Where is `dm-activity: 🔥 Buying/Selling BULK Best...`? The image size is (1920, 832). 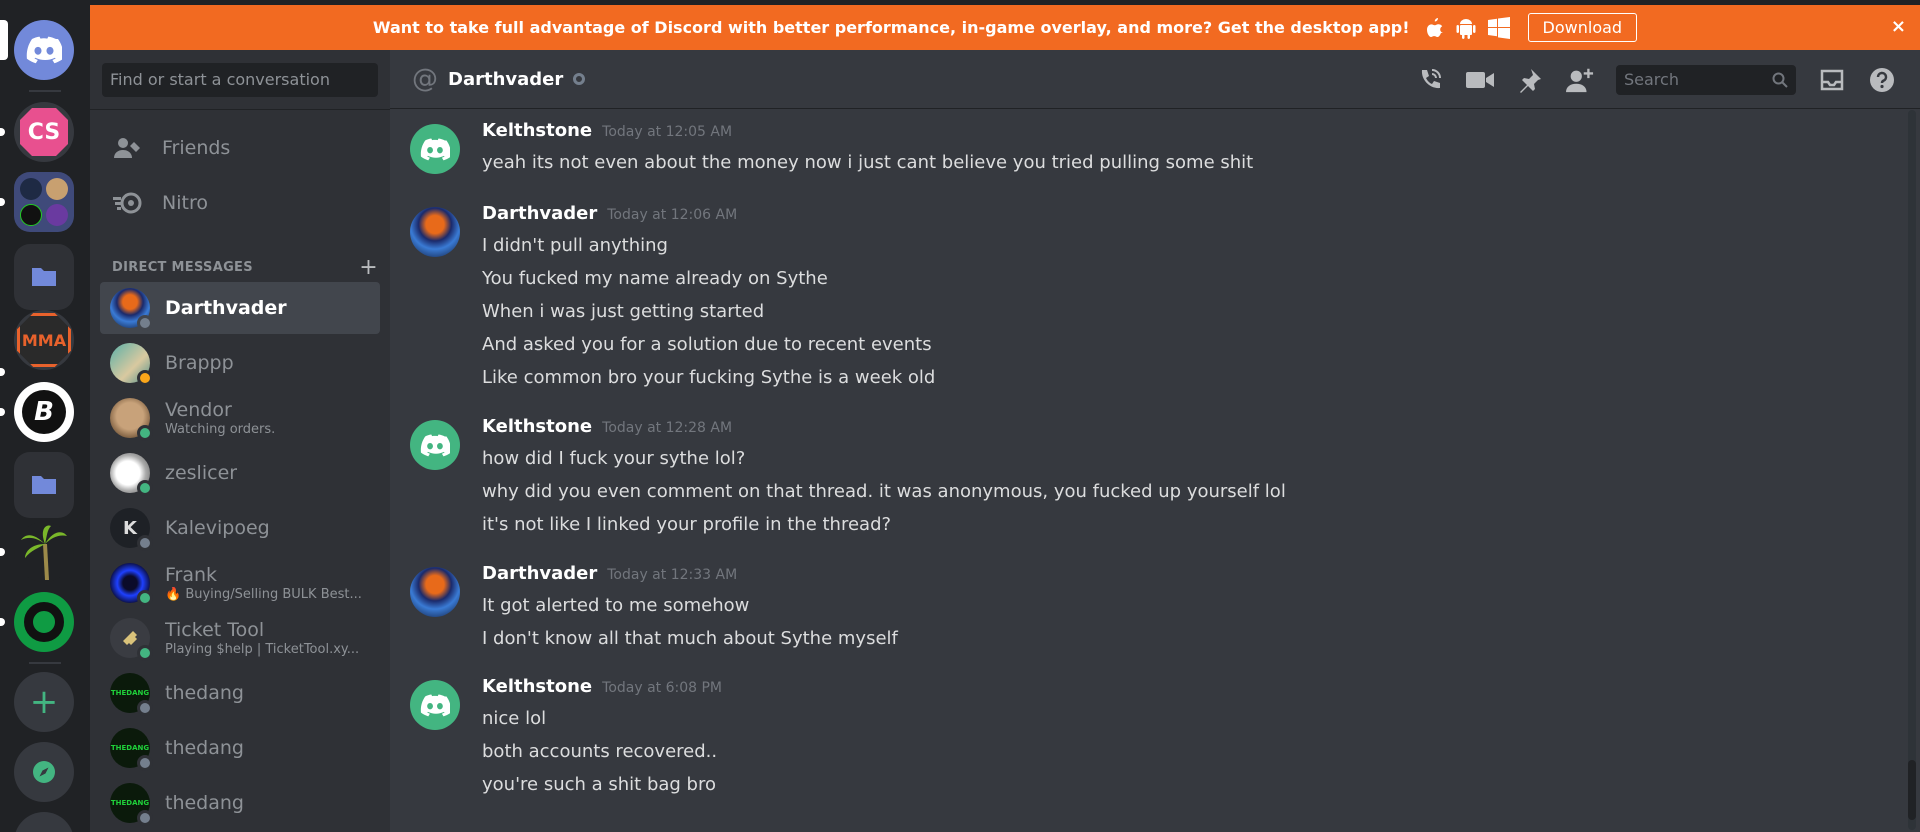
dm-activity: 🔥 Buying/Selling BULK Best... is located at coordinates (263, 594).